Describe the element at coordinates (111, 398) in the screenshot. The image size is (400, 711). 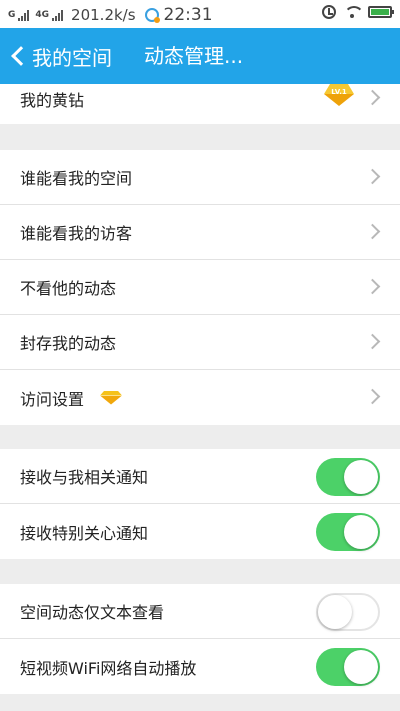
I see `yellow-diamond-icon` at that location.